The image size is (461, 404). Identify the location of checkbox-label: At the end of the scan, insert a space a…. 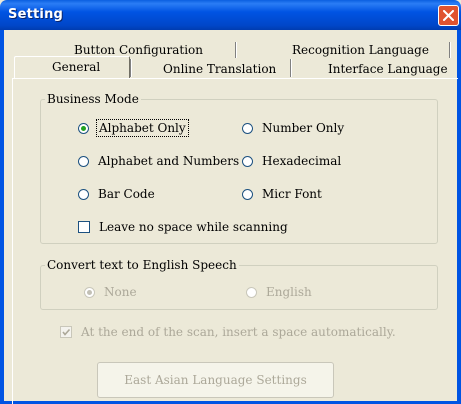
(238, 332).